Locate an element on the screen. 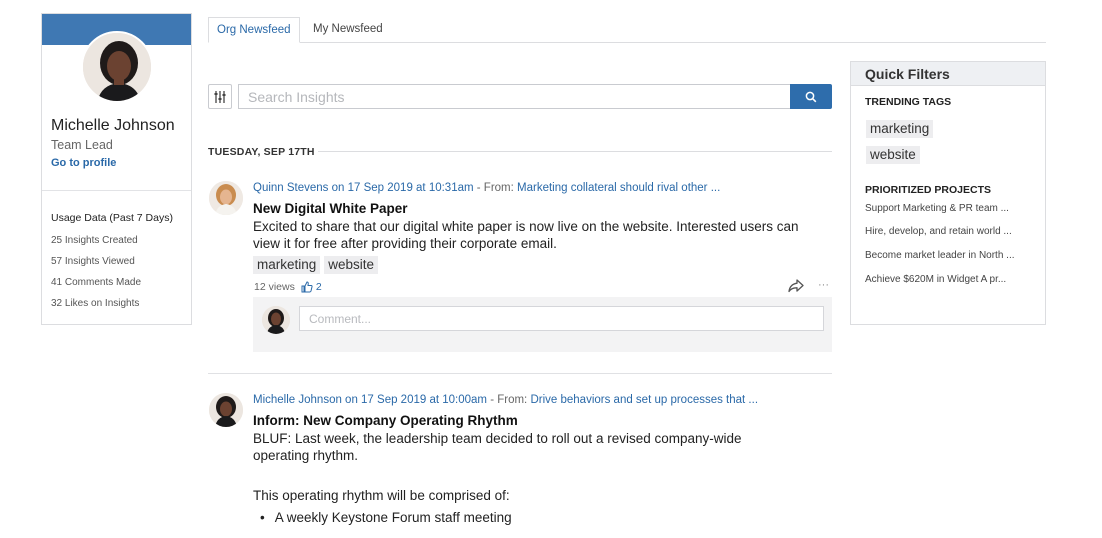 The height and width of the screenshot is (538, 1102). usage-item: 25 Insights Created is located at coordinates (94, 240).